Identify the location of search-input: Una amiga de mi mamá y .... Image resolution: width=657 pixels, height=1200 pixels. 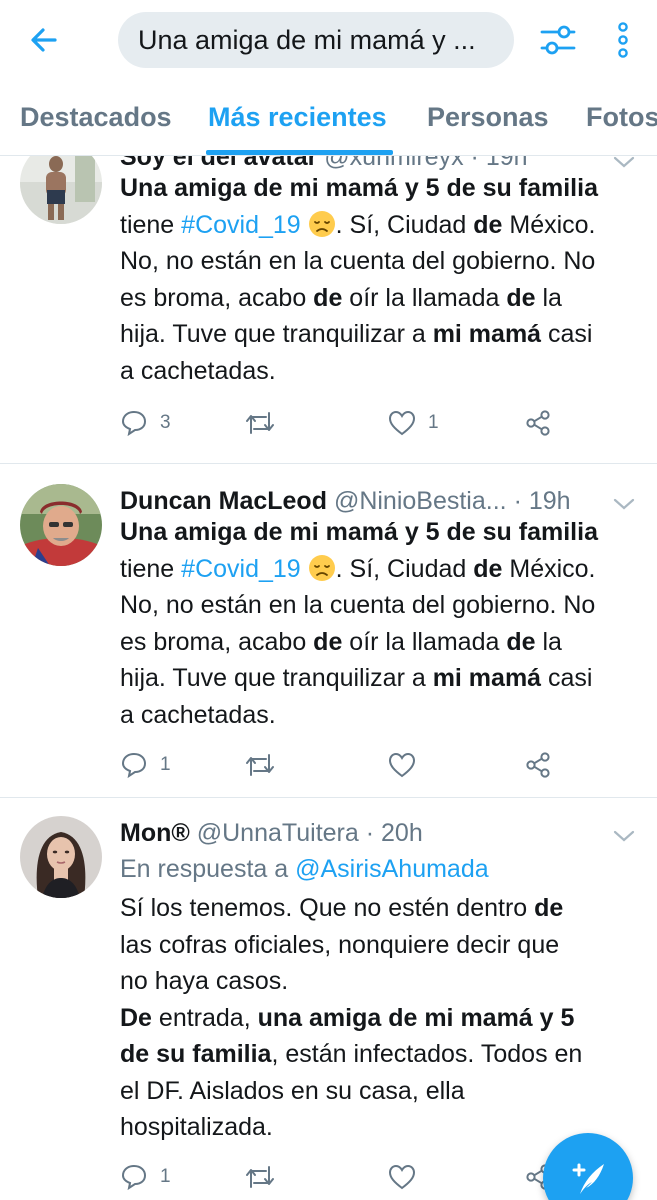
(316, 40).